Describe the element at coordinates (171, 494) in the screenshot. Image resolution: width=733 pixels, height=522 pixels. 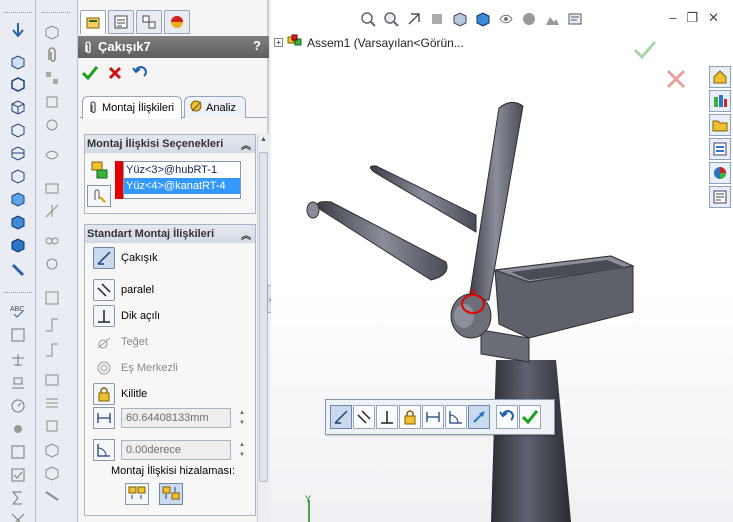
I see `align-anti-aligned-button` at that location.